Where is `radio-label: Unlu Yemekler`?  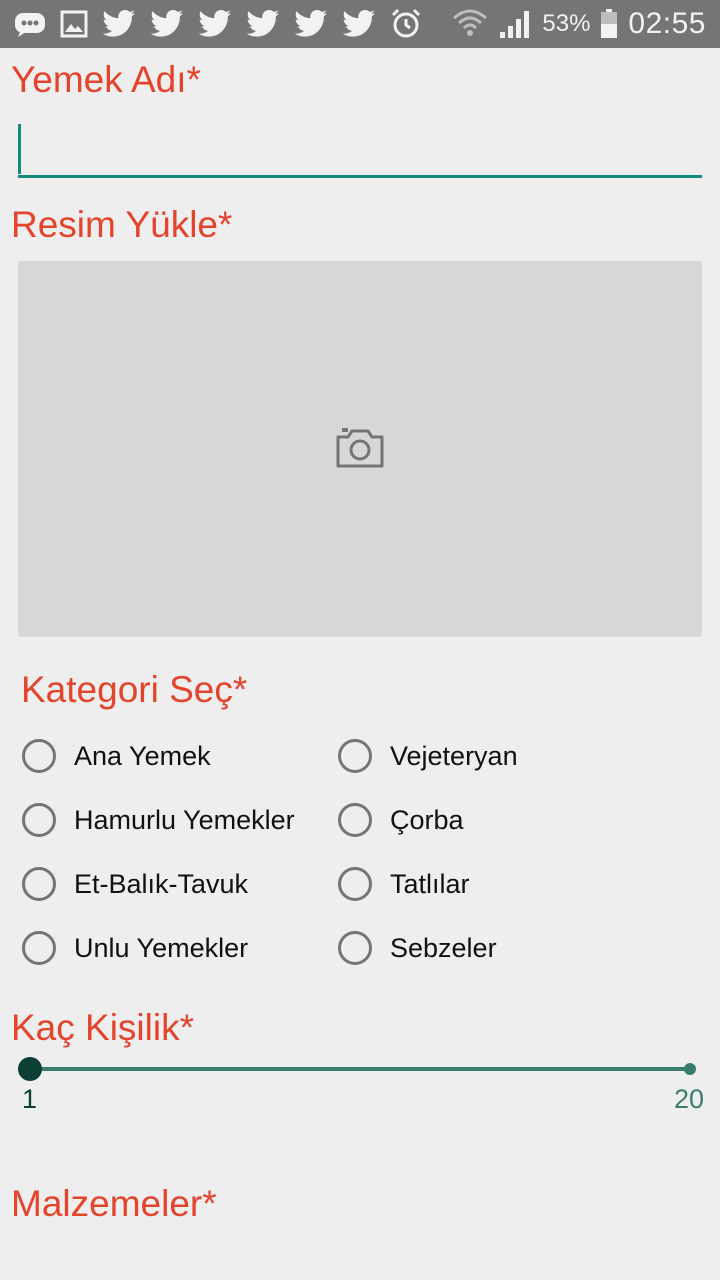
radio-label: Unlu Yemekler is located at coordinates (161, 947).